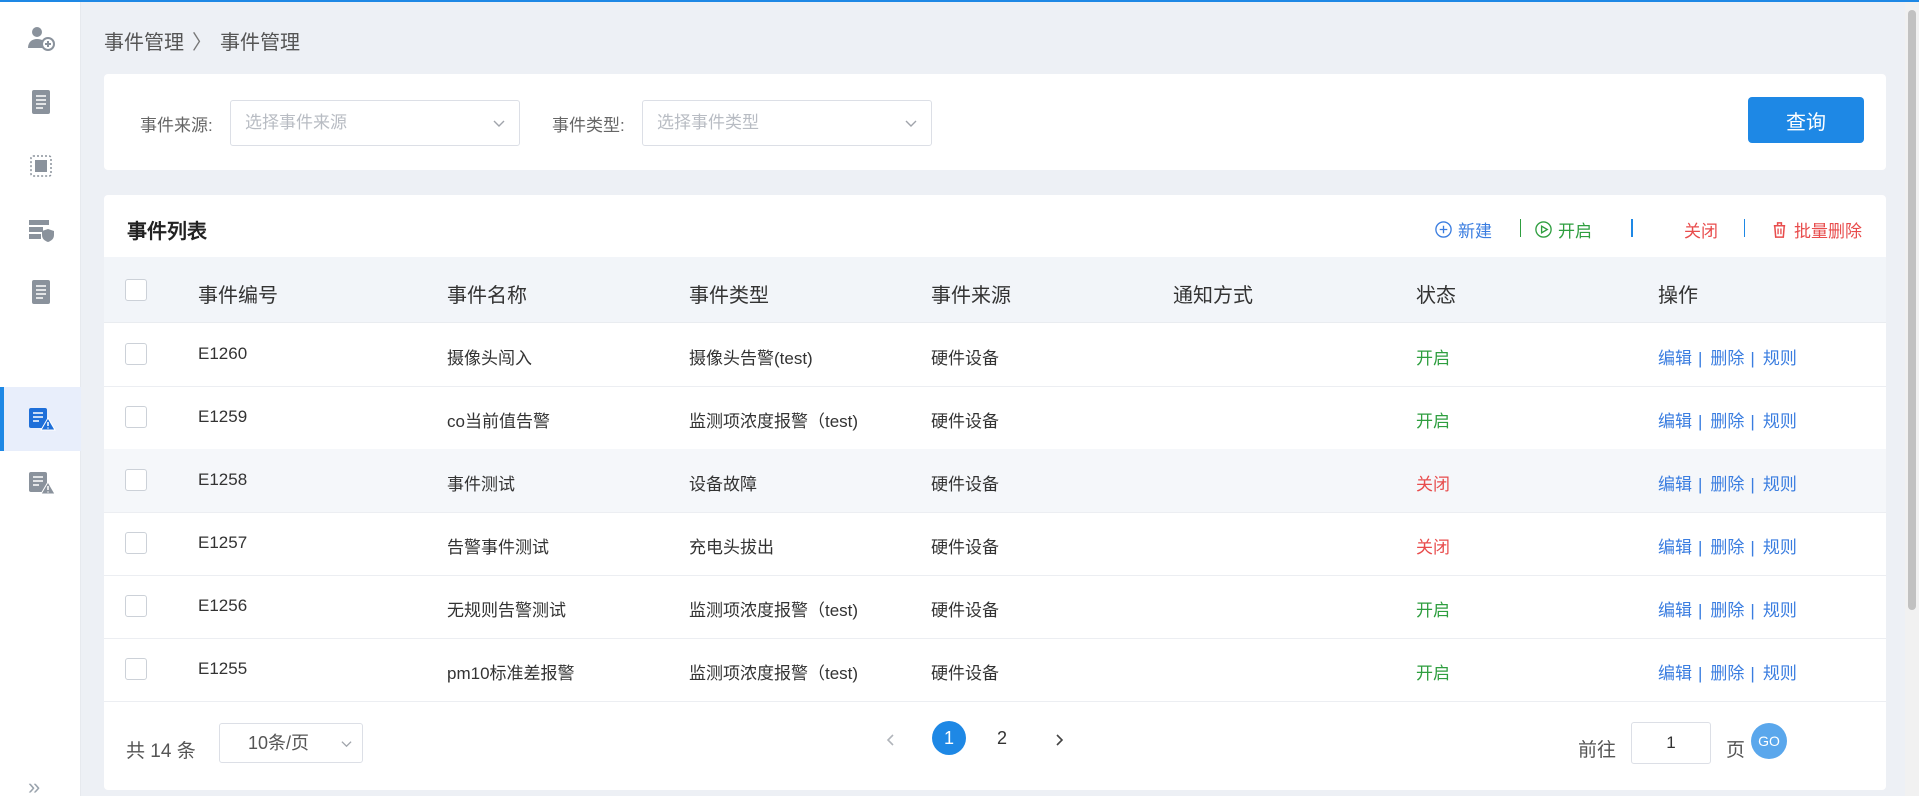 Image resolution: width=1919 pixels, height=796 pixels. I want to click on table-row: E1257 告警事件测试 充电头拔出 硬件设备 关闭 编辑 | 删除 | 规则, so click(995, 544).